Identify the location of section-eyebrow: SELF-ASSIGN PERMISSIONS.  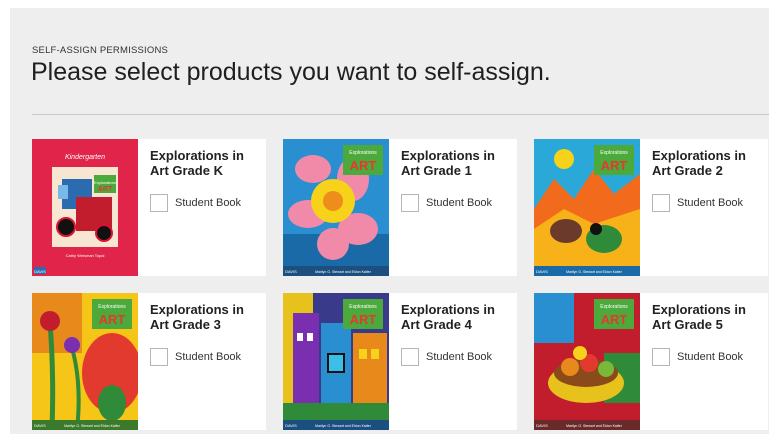
(100, 50).